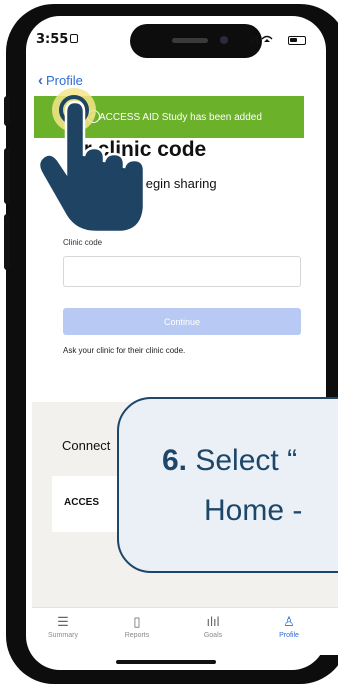 The image size is (338, 686). Describe the element at coordinates (52, 39) in the screenshot. I see `status-time: 3:55` at that location.